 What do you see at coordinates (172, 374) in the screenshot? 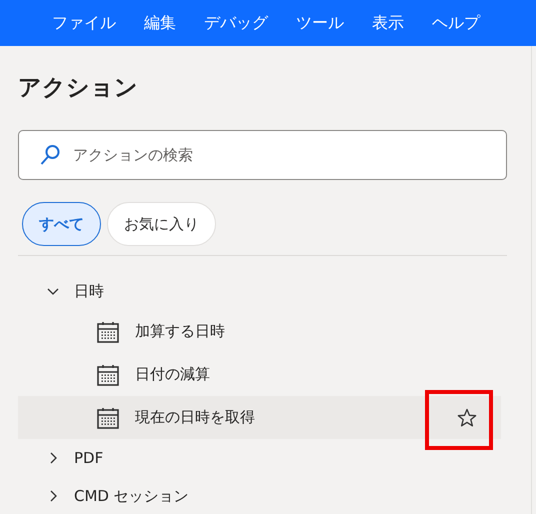
I see `action-item: 日付の減算` at bounding box center [172, 374].